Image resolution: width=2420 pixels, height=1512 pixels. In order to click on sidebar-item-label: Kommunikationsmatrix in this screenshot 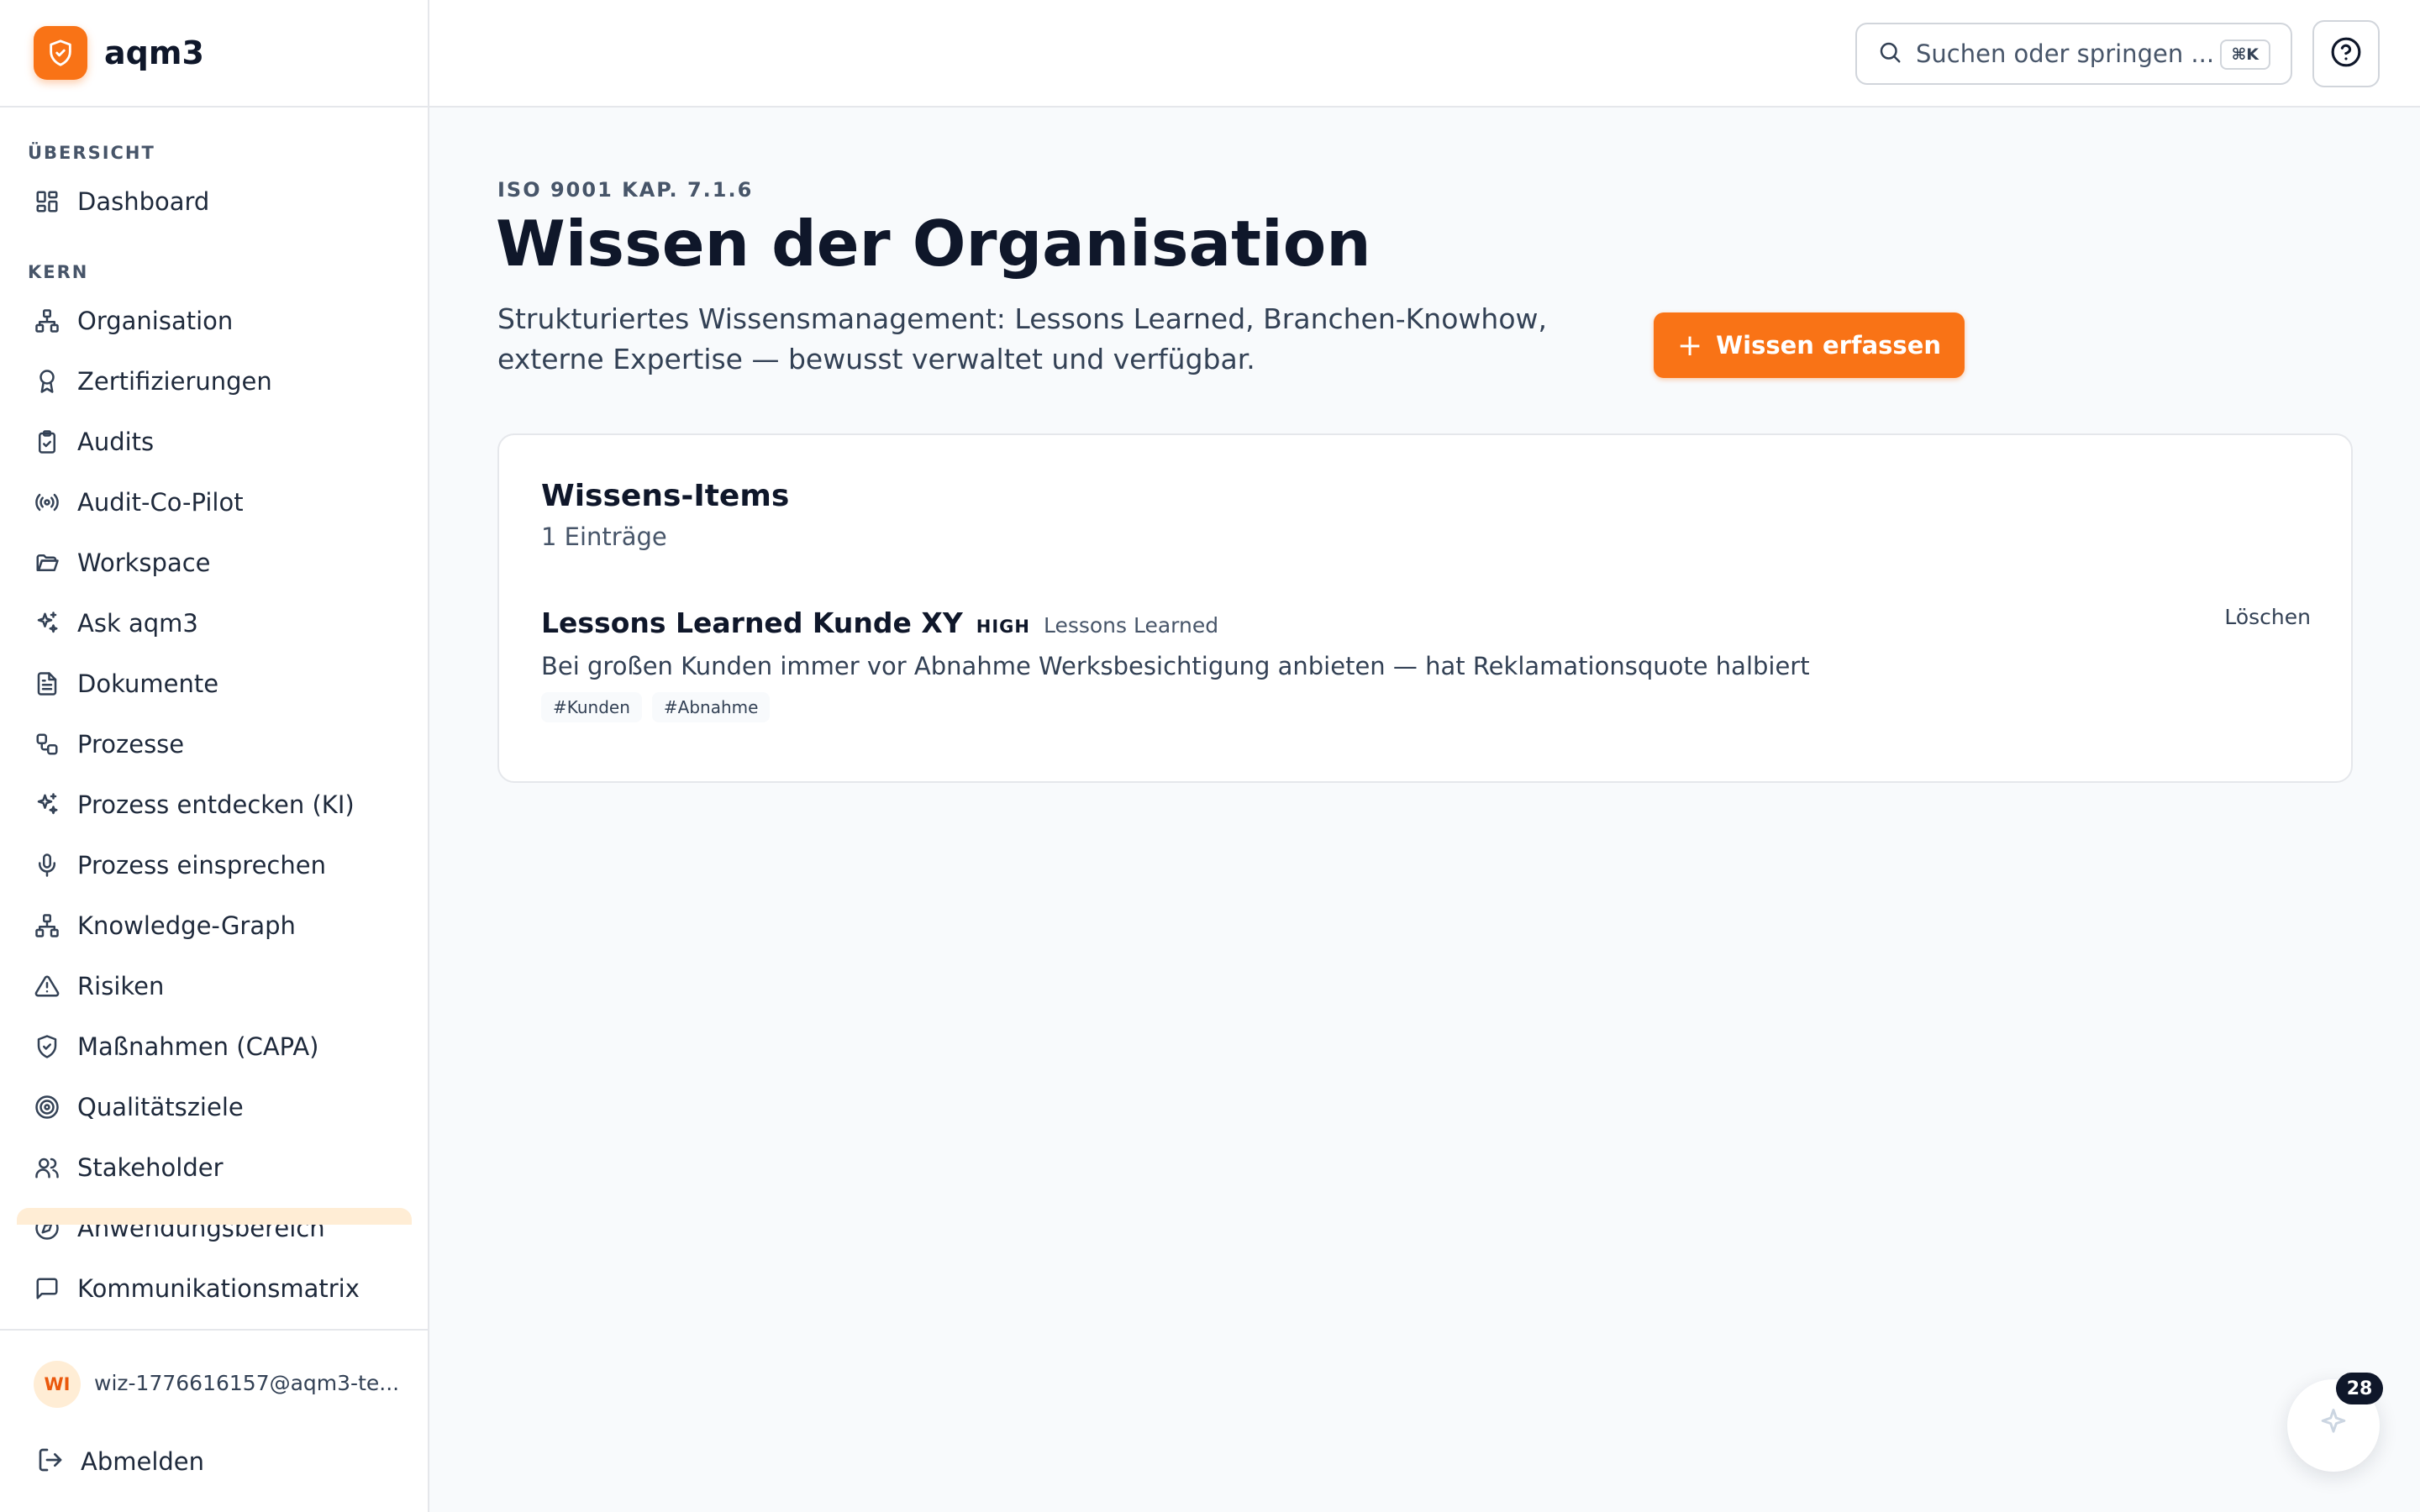, I will do `click(218, 1288)`.